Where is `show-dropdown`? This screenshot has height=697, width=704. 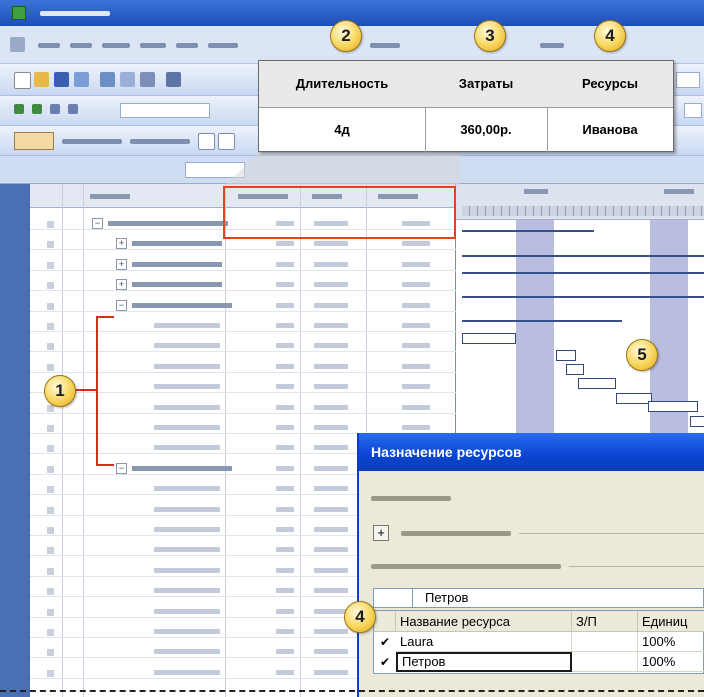
show-dropdown is located at coordinates (165, 110).